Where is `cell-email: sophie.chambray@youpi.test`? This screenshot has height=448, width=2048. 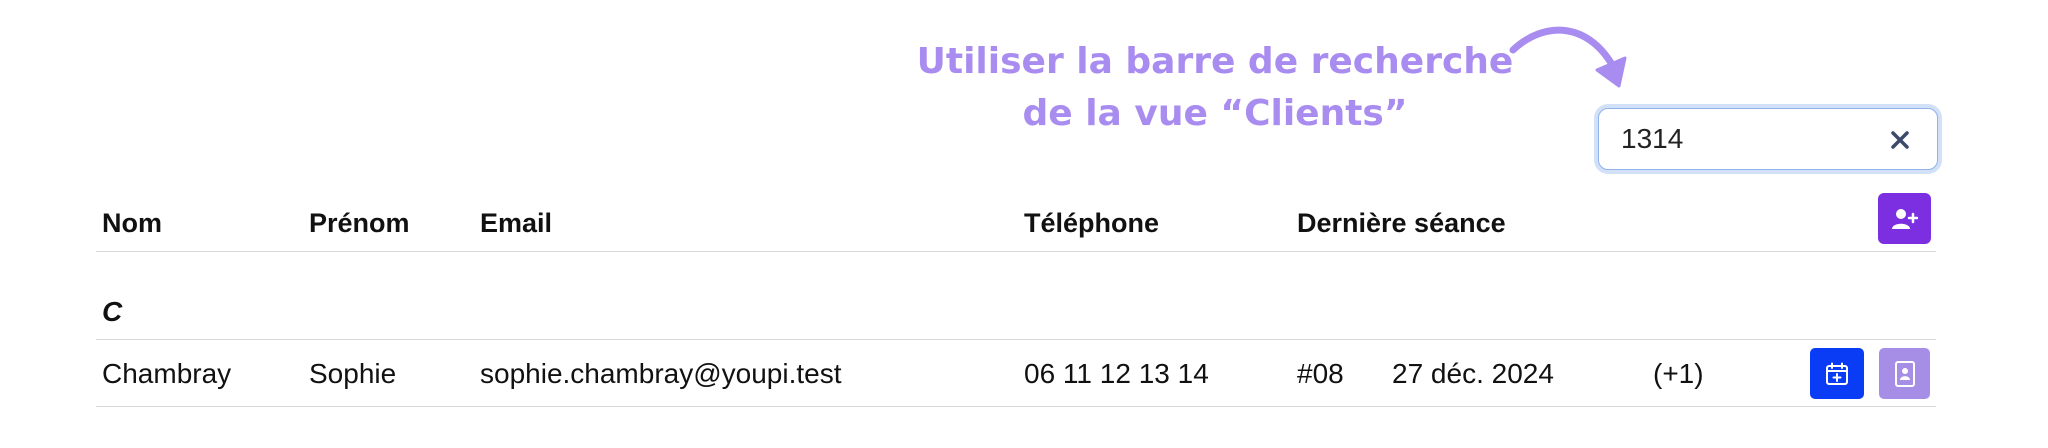 cell-email: sophie.chambray@youpi.test is located at coordinates (661, 374).